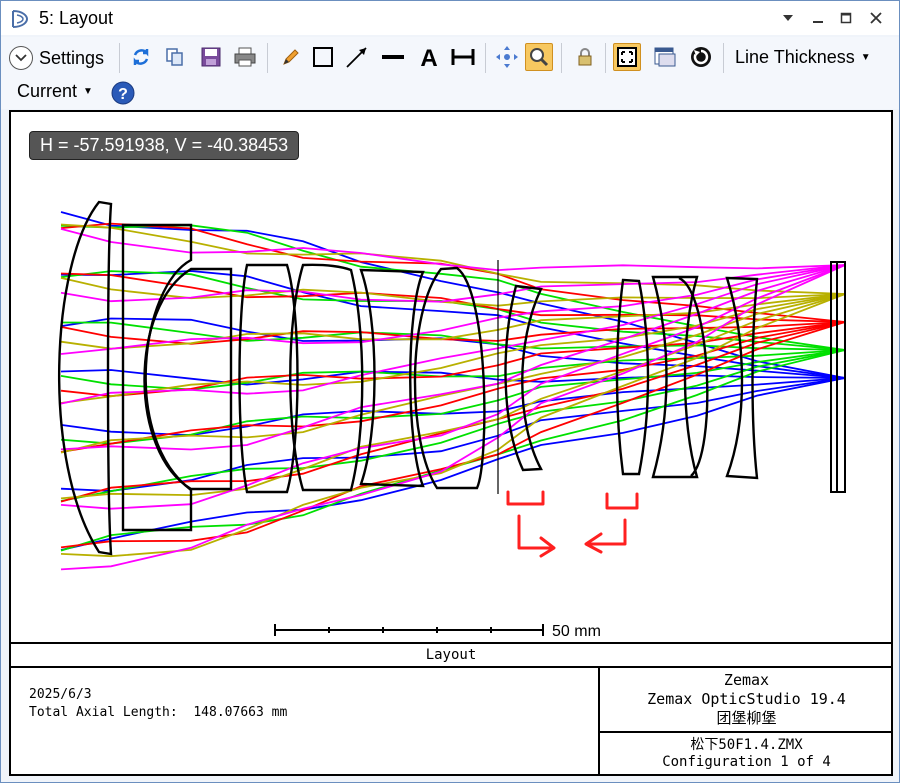  Describe the element at coordinates (818, 18) in the screenshot. I see `minimize-icon` at that location.